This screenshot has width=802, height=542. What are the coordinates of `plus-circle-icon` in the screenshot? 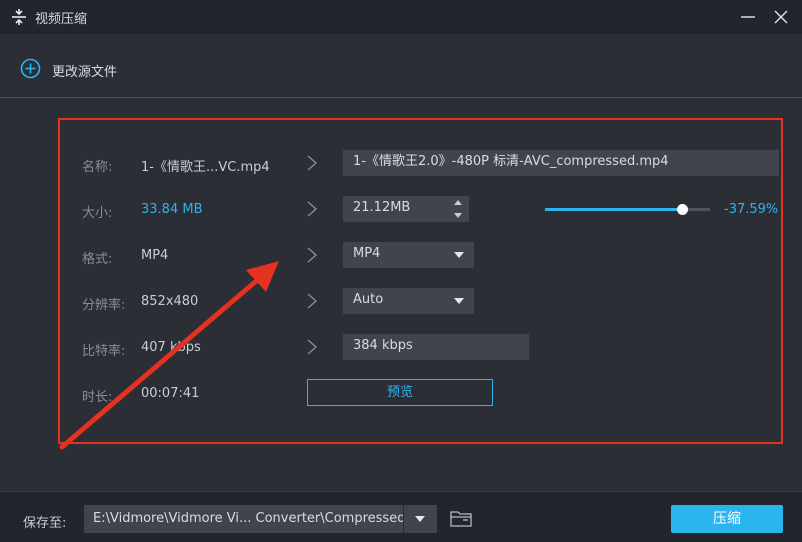 It's located at (30, 68).